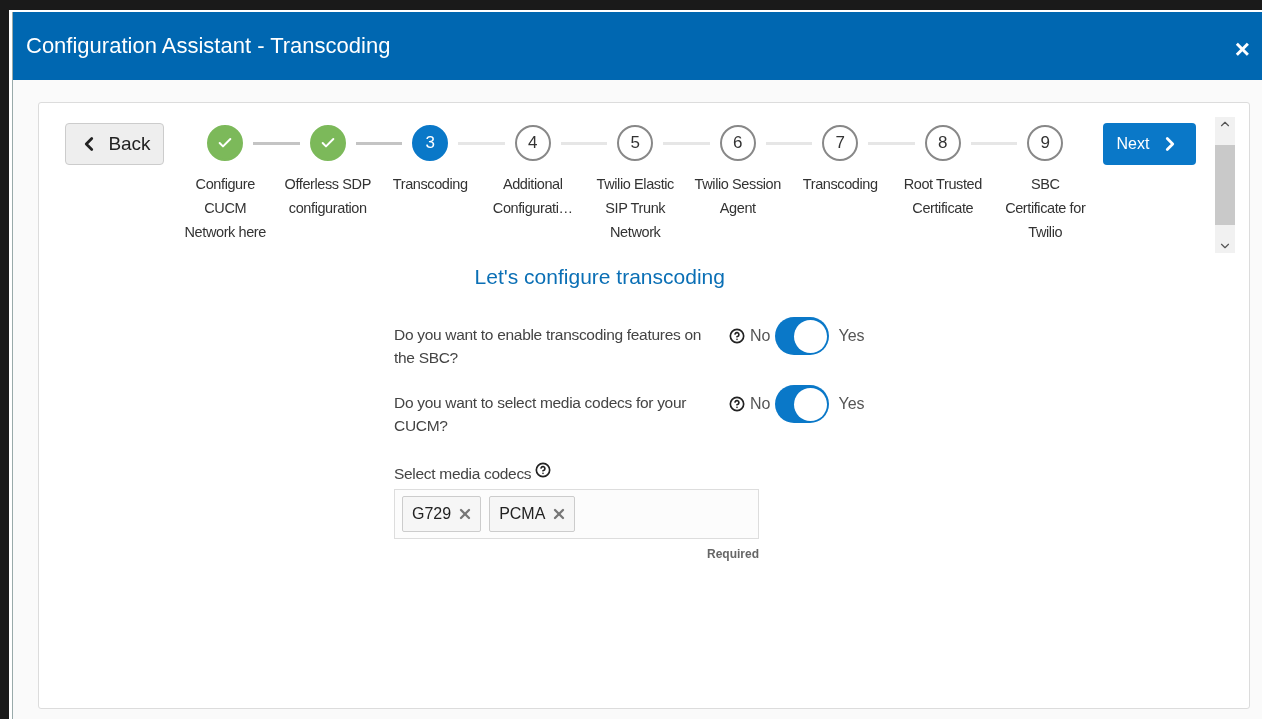 The height and width of the screenshot is (719, 1262). What do you see at coordinates (942, 196) in the screenshot?
I see `step-label: Root Trusted Certificate` at bounding box center [942, 196].